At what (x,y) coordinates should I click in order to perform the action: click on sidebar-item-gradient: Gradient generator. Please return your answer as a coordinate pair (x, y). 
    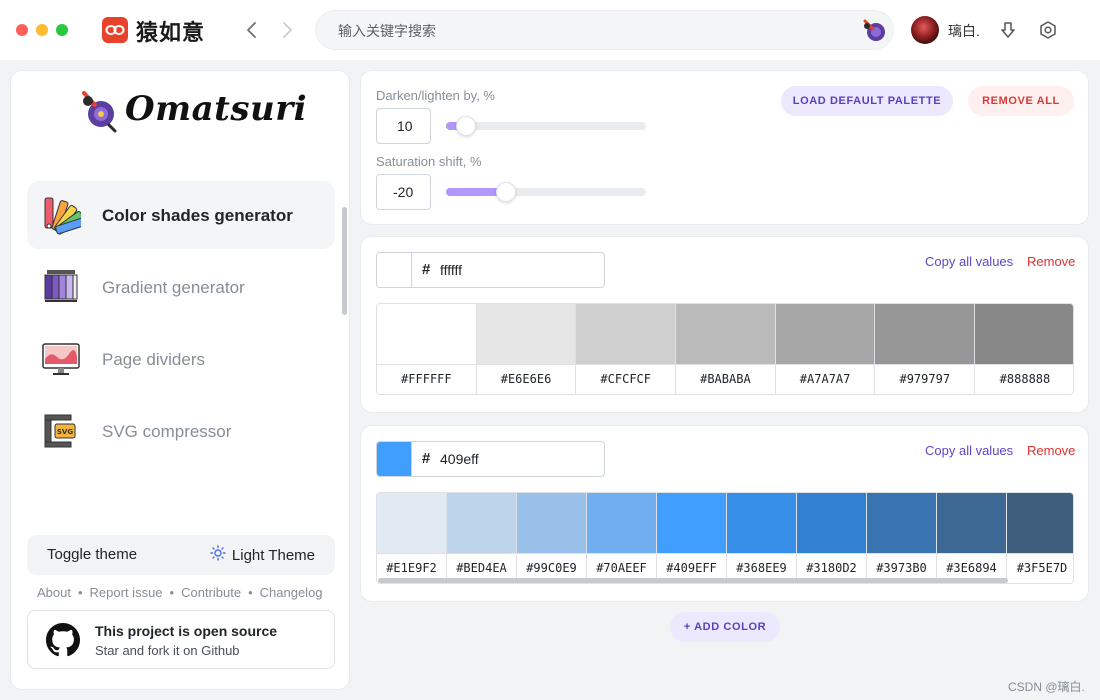
    Looking at the image, I should click on (181, 287).